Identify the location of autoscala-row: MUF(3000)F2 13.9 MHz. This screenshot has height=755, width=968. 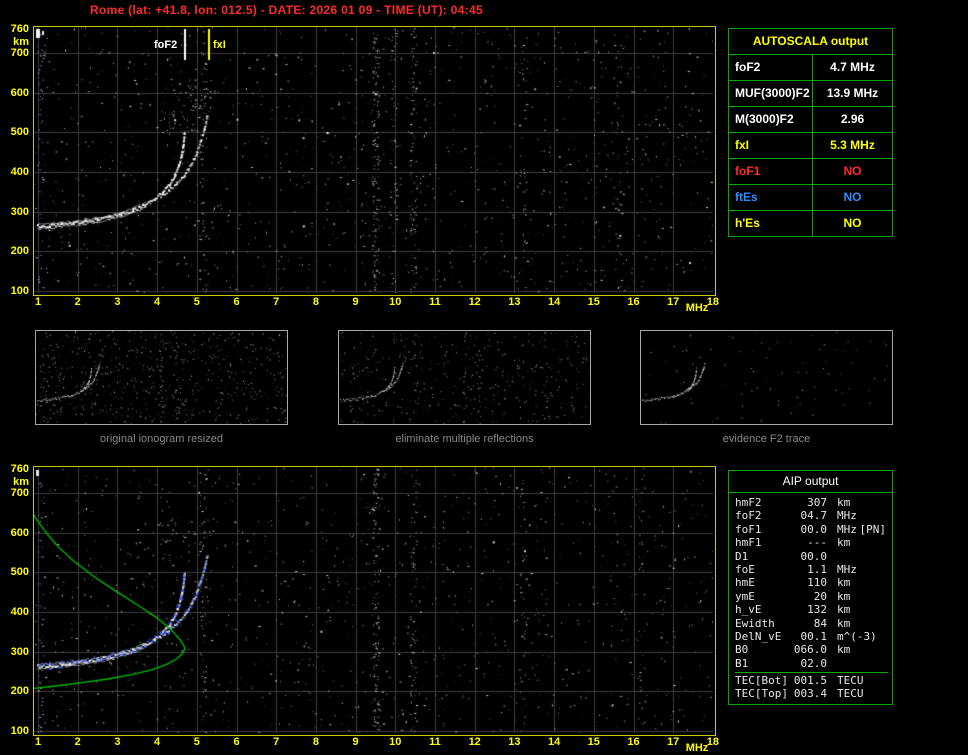
(810, 93).